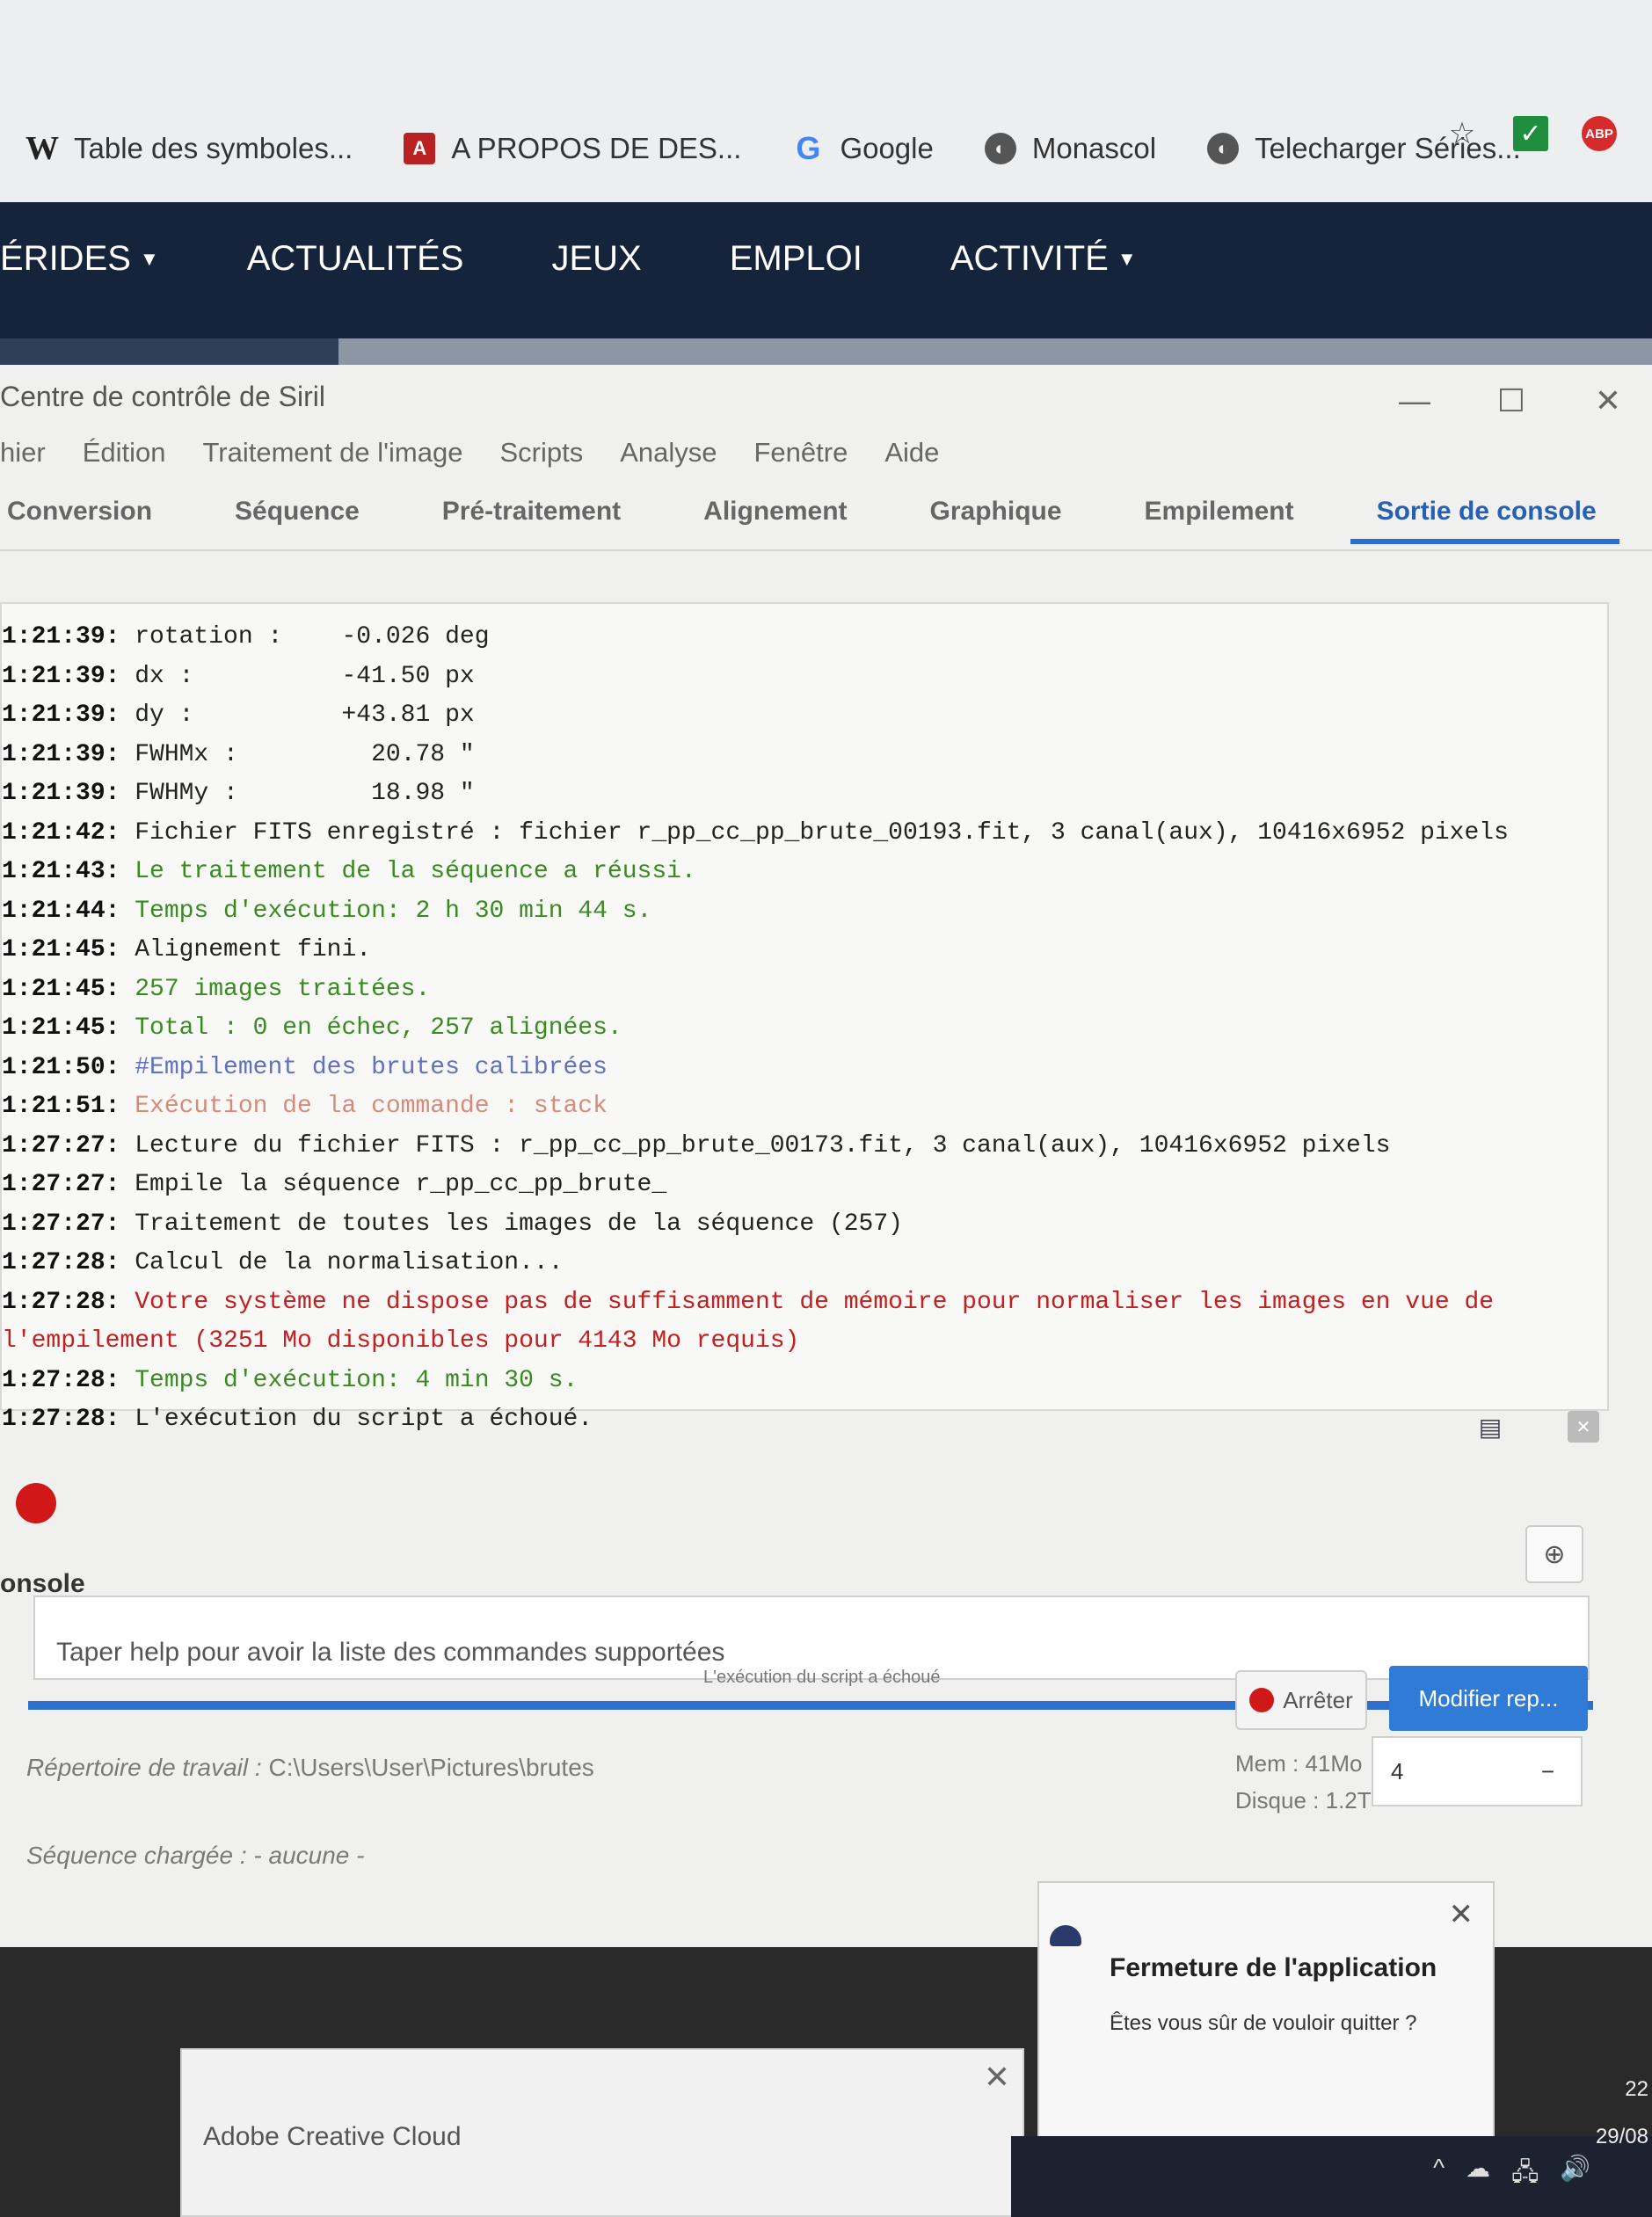 This screenshot has height=2217, width=1652. I want to click on bookmark-google: G Google, so click(863, 148).